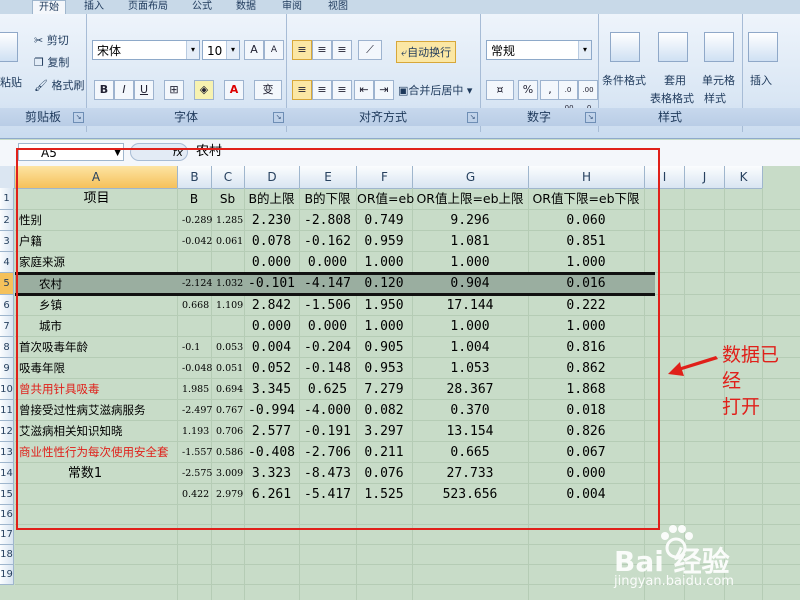 This screenshot has width=800, height=600. Describe the element at coordinates (51, 62) in the screenshot. I see `copy-button: ❐ 复制` at that location.